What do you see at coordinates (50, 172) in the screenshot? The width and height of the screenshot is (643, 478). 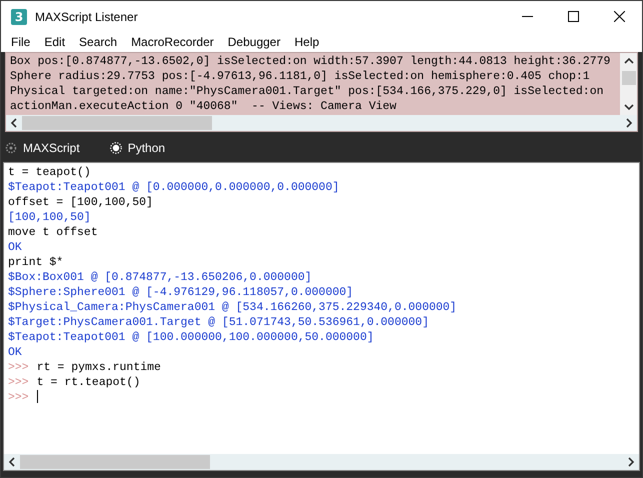 I see `code-line: t = teapot()` at bounding box center [50, 172].